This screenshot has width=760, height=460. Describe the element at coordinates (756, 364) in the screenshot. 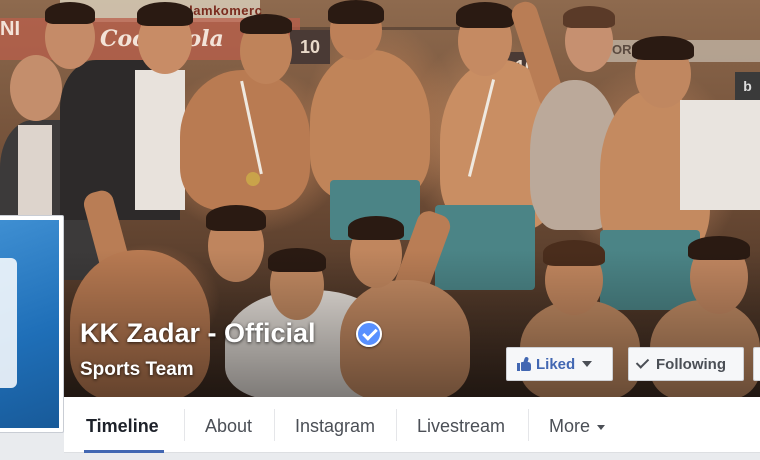

I see `more-actions-button` at that location.